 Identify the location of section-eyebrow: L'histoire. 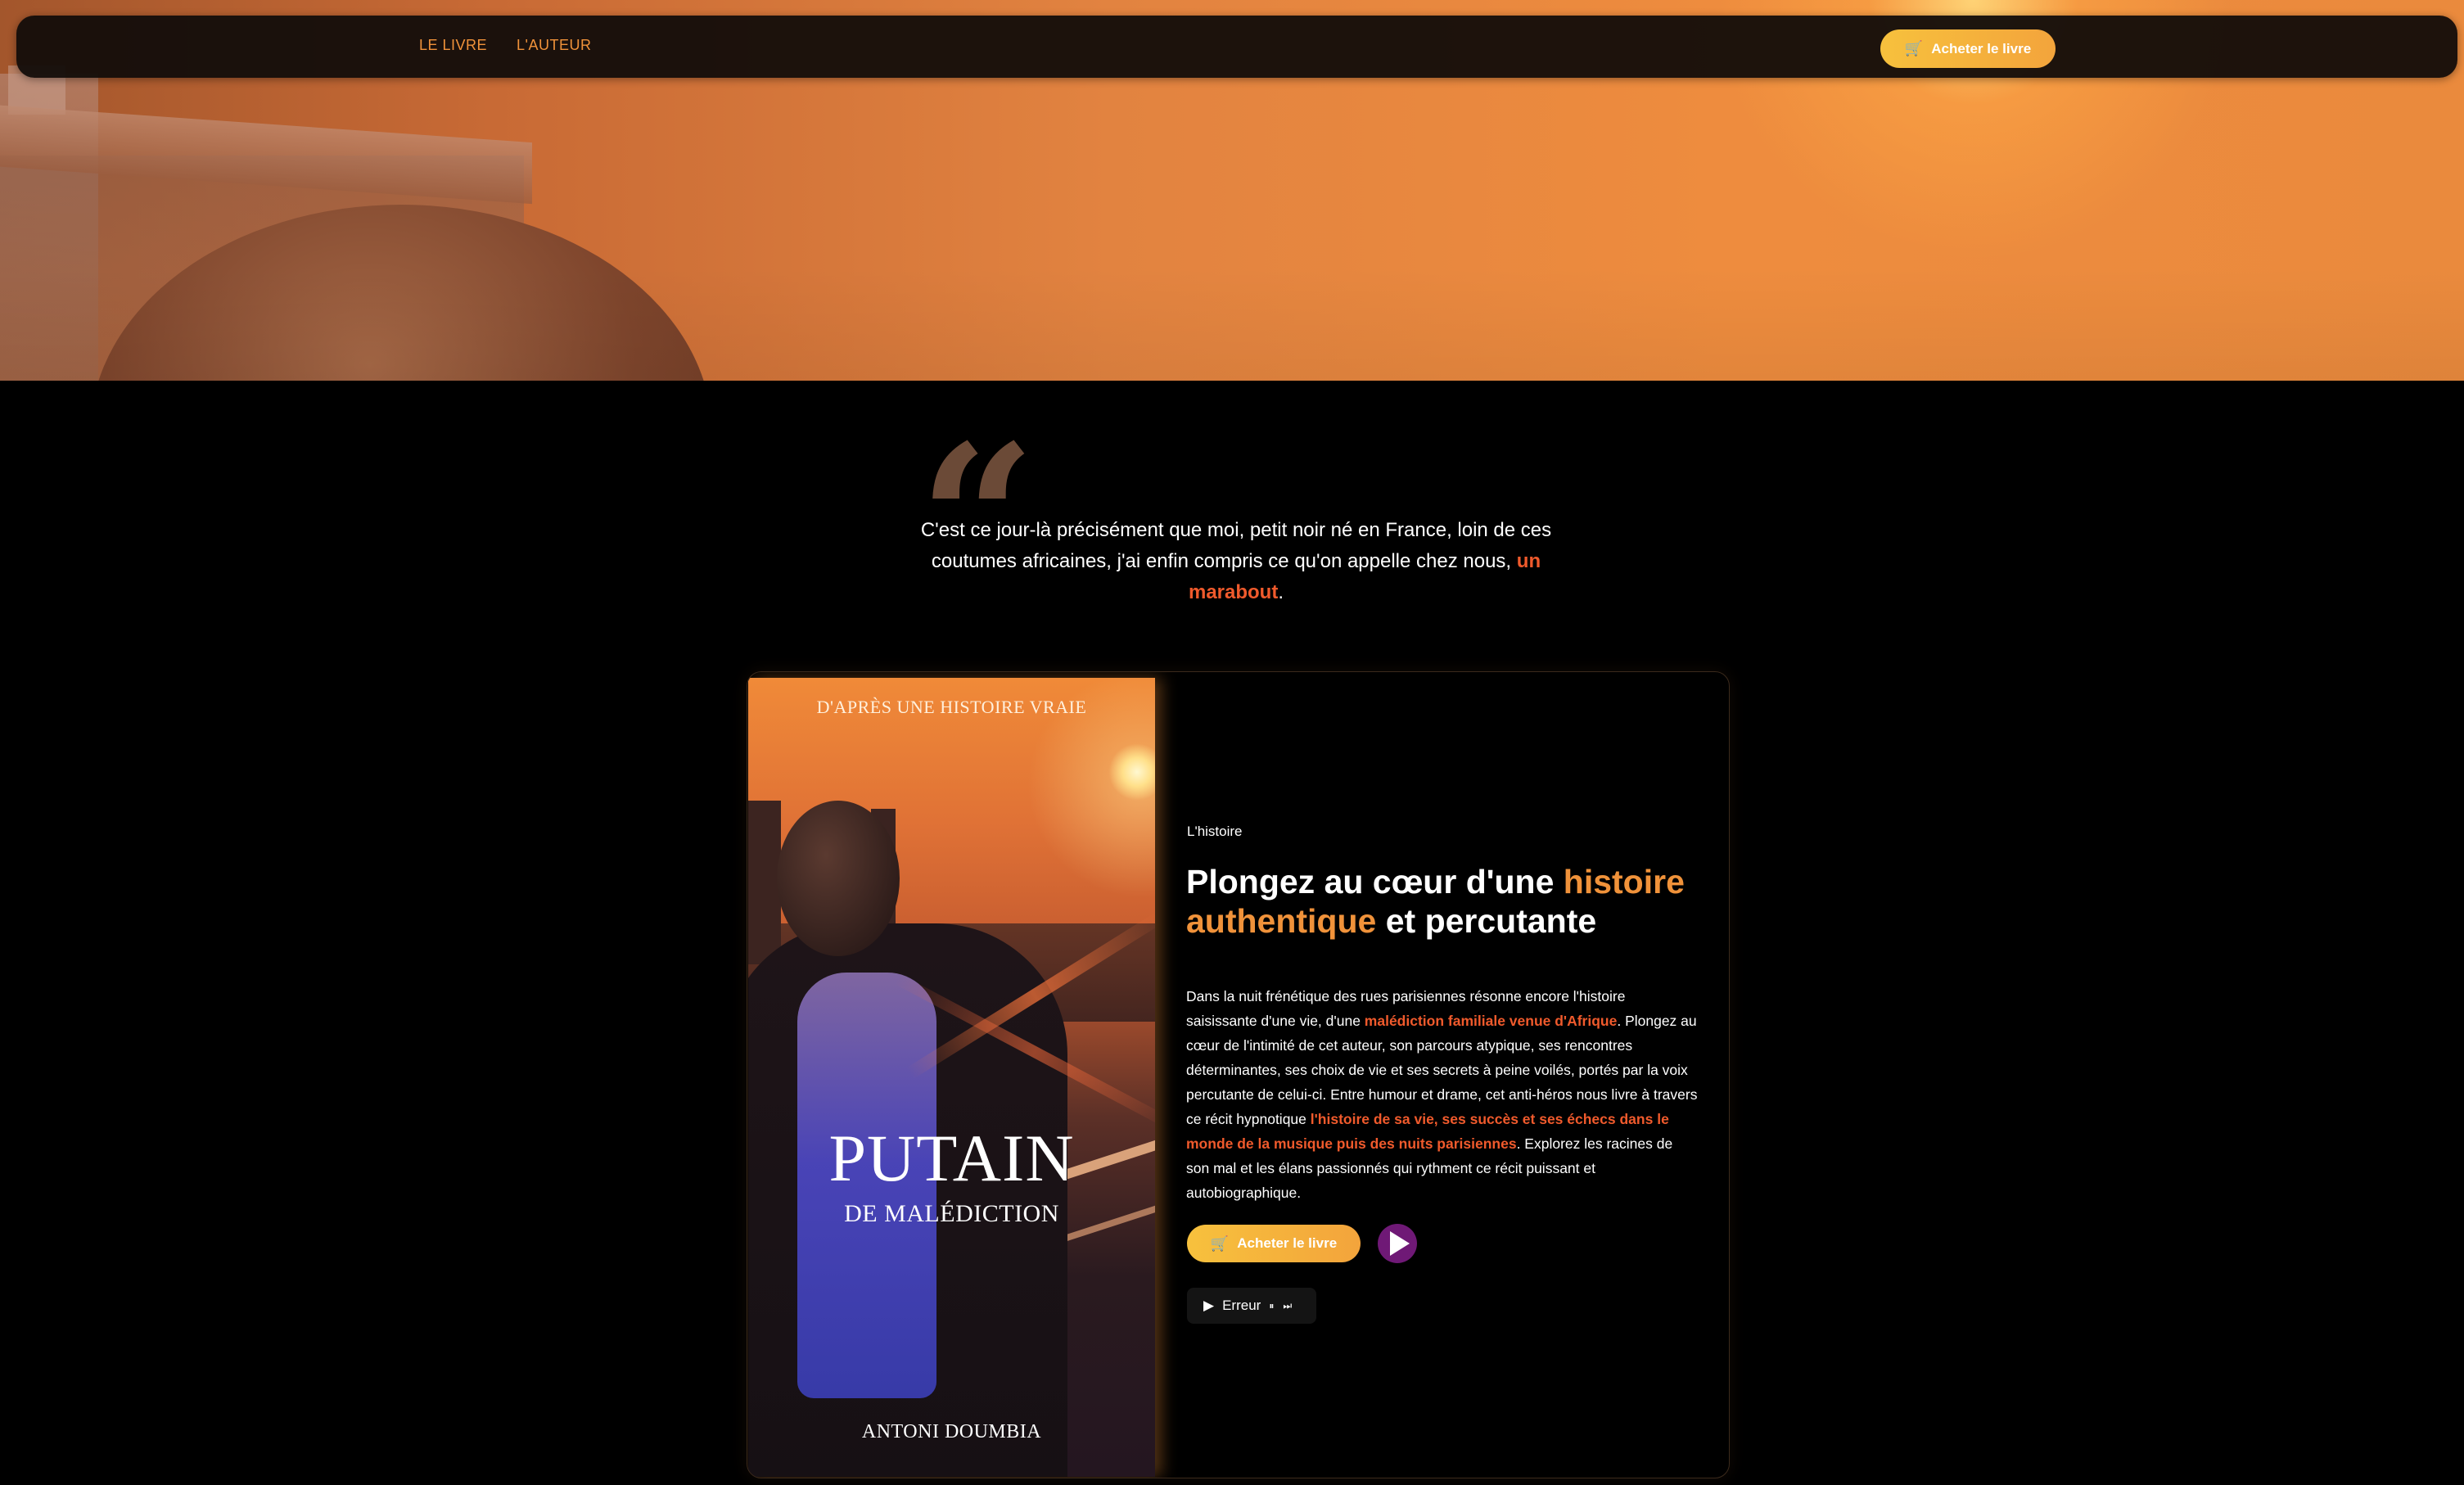
(1215, 831).